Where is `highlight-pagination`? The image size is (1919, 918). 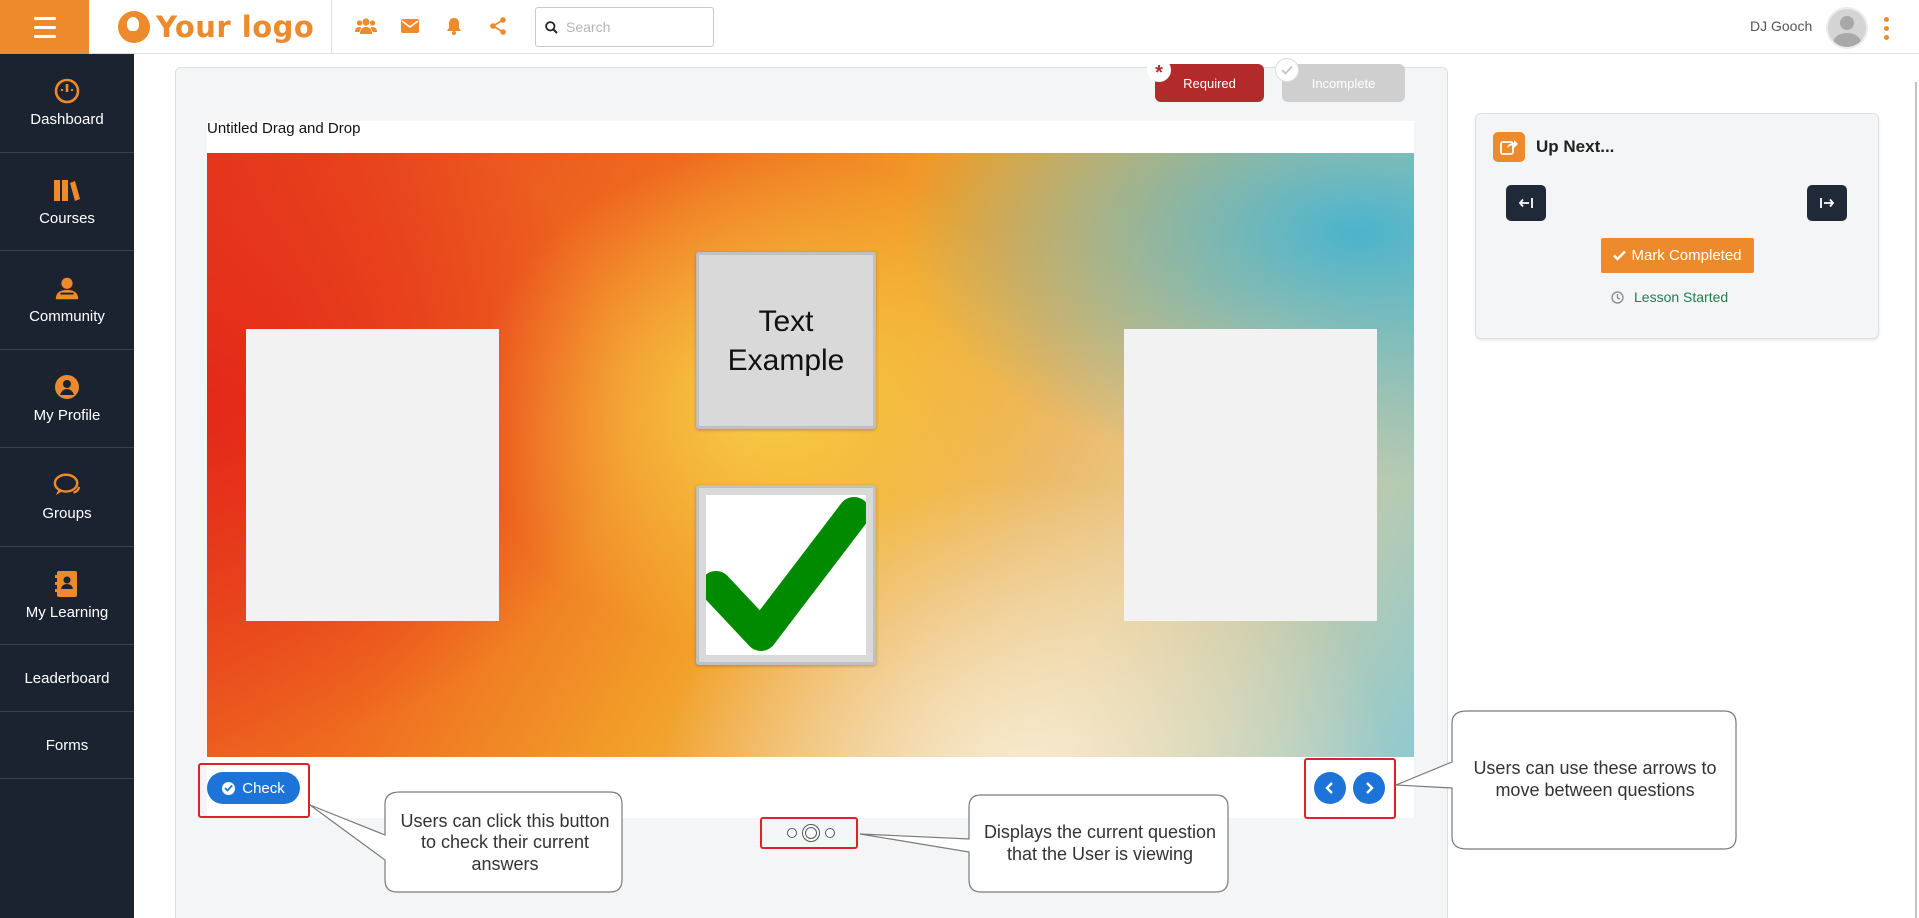
highlight-pagination is located at coordinates (809, 833).